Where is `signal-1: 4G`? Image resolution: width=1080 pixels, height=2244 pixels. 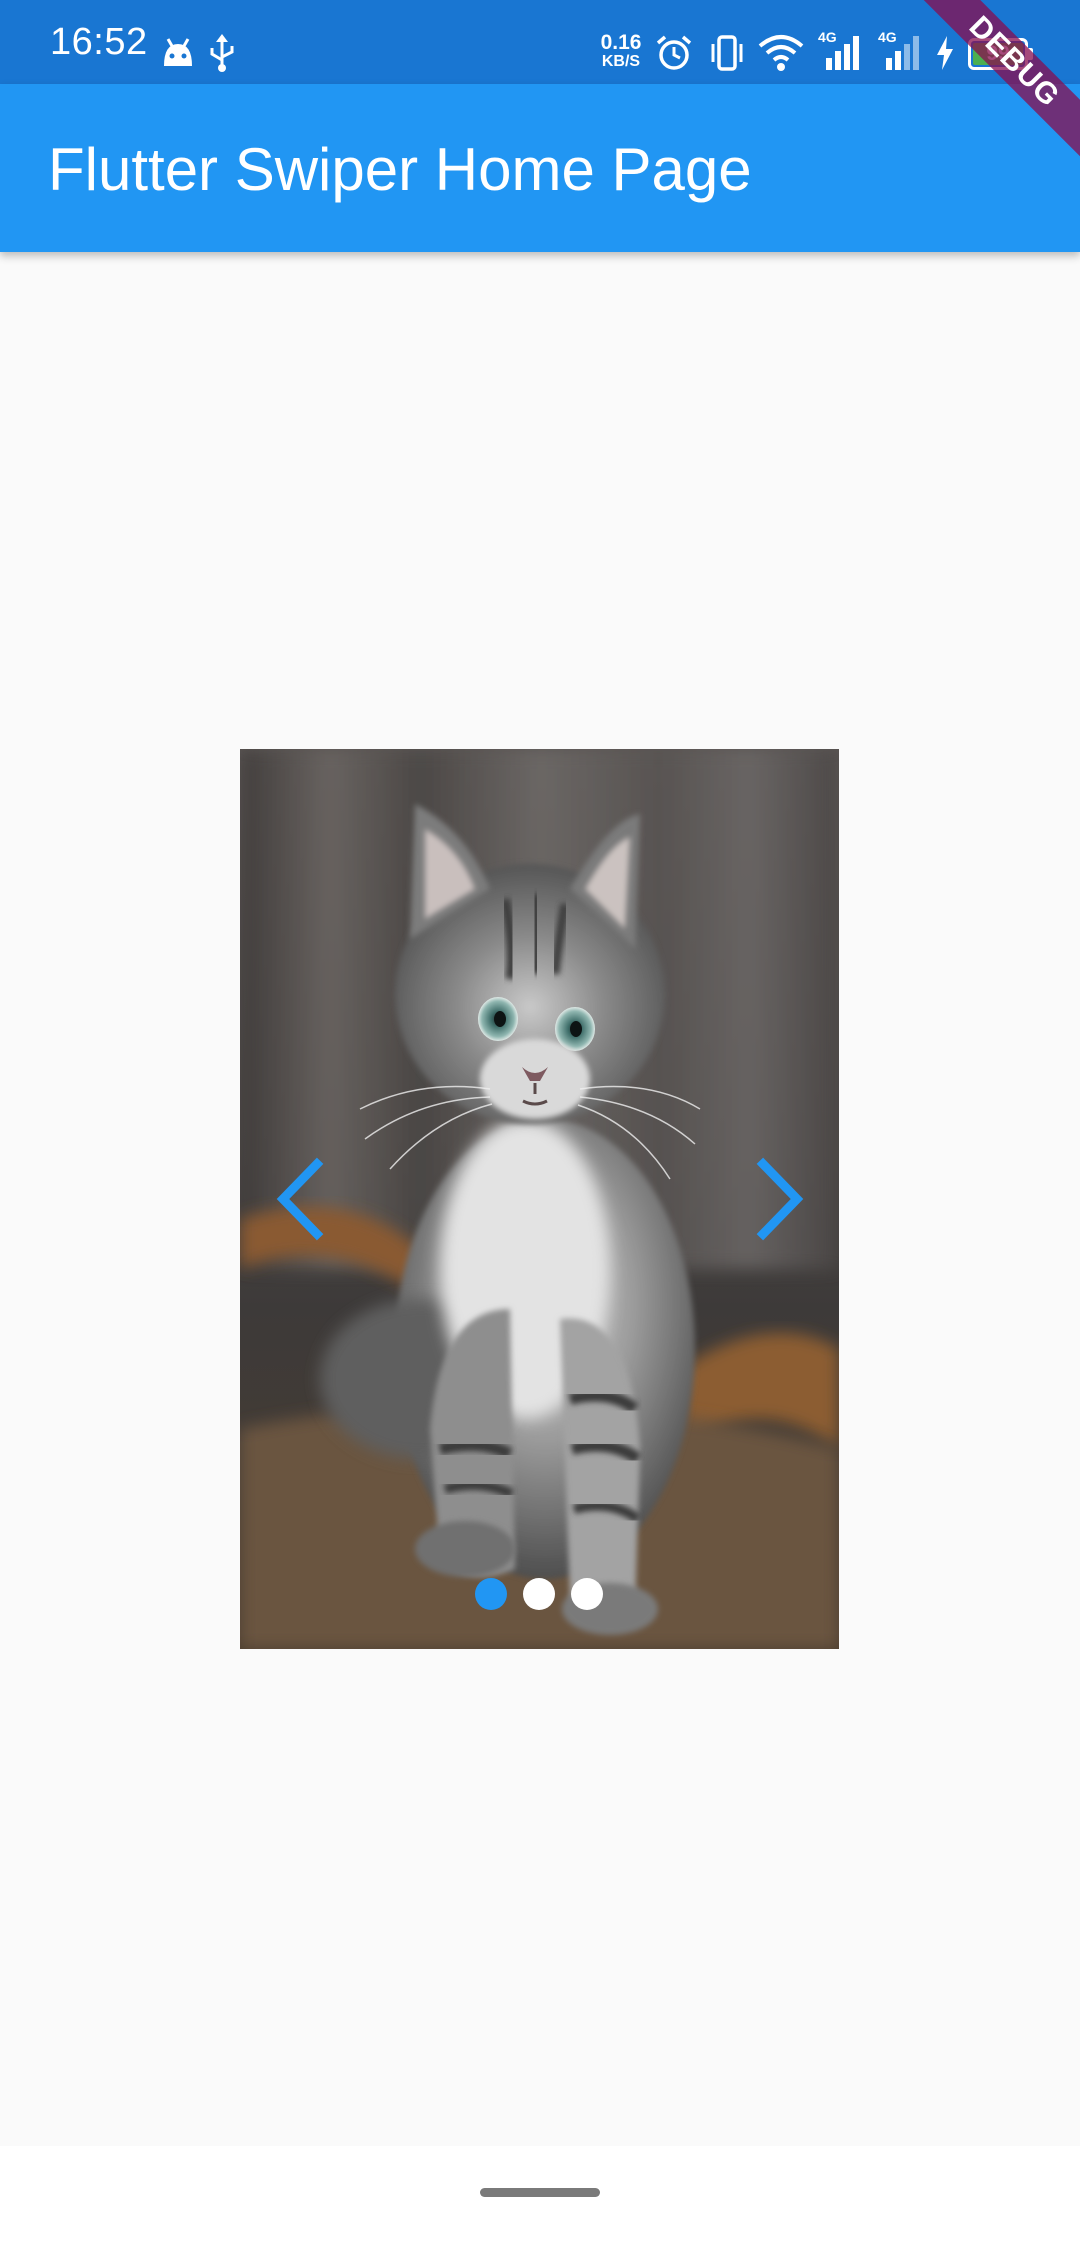
signal-1: 4G is located at coordinates (840, 50).